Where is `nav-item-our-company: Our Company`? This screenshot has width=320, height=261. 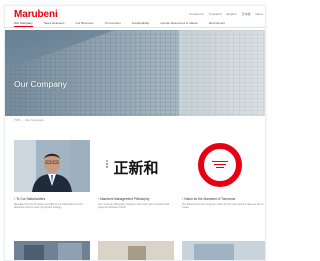
nav-item-our-company: Our Company is located at coordinates (23, 23).